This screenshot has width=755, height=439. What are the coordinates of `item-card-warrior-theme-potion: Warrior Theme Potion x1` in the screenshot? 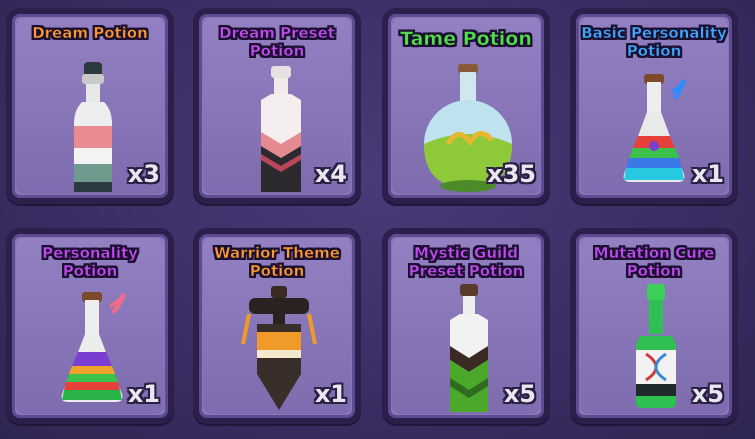 It's located at (277, 326).